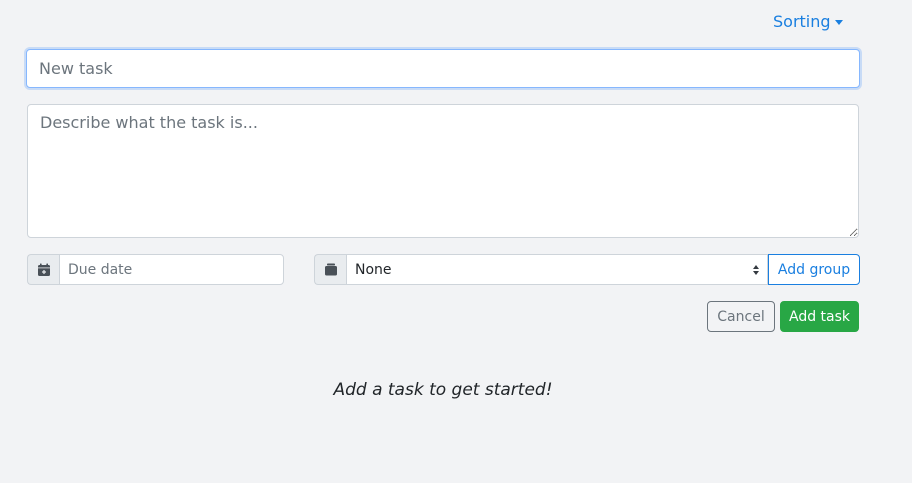  I want to click on group-select: None, so click(557, 269).